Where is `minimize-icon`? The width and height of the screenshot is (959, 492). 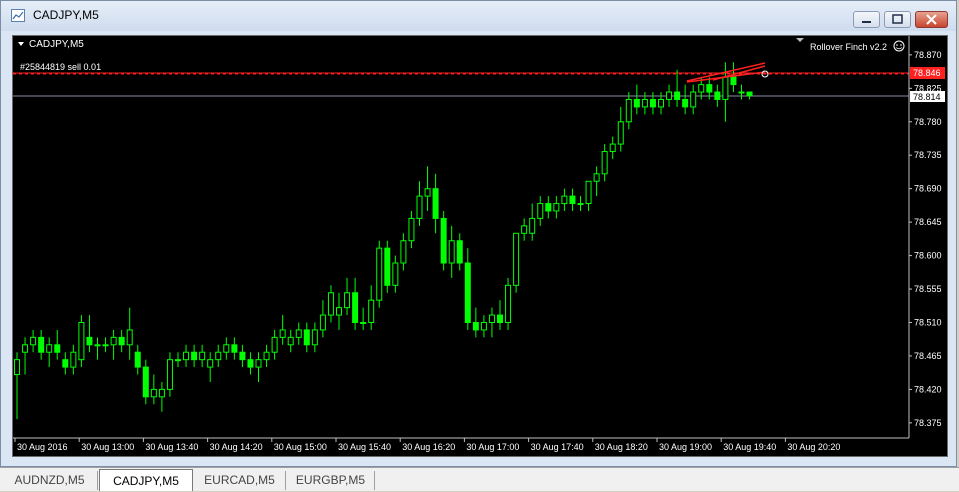
minimize-icon is located at coordinates (866, 22).